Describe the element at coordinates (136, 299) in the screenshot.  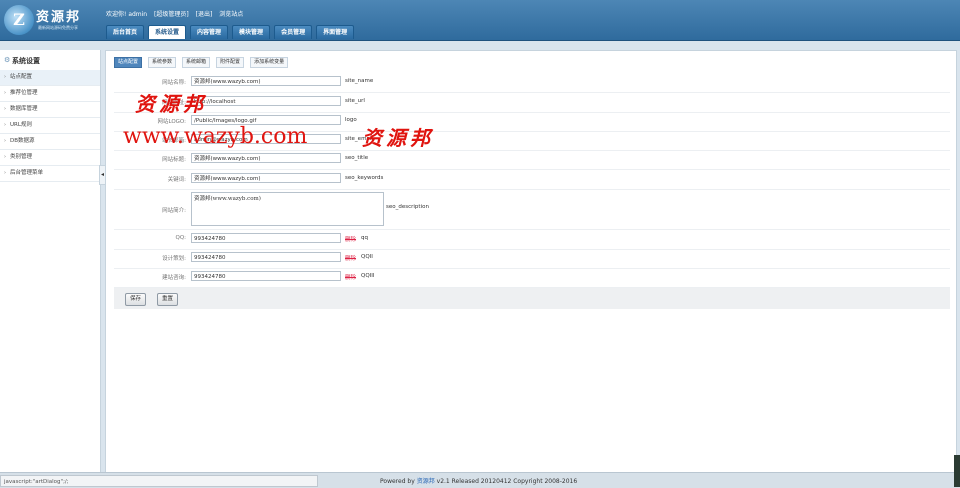
I see `save-button: 保存` at that location.